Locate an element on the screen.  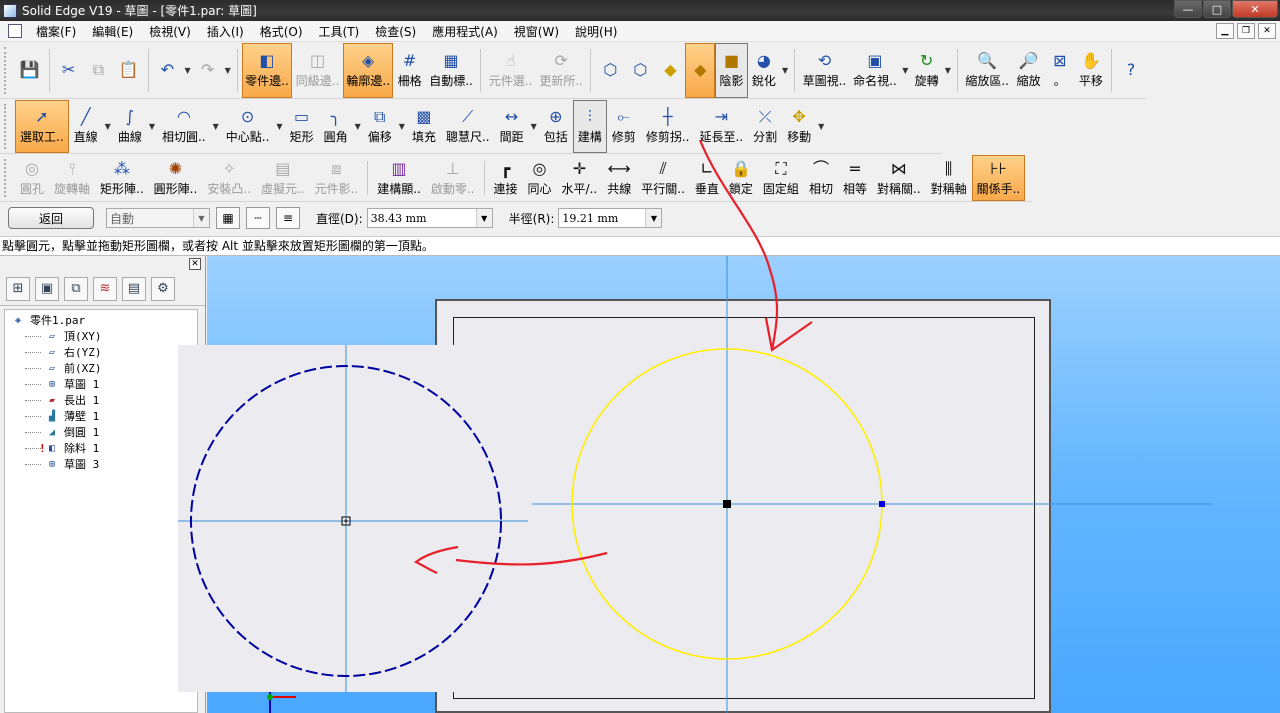
undo-button: ↶ is located at coordinates (167, 70).